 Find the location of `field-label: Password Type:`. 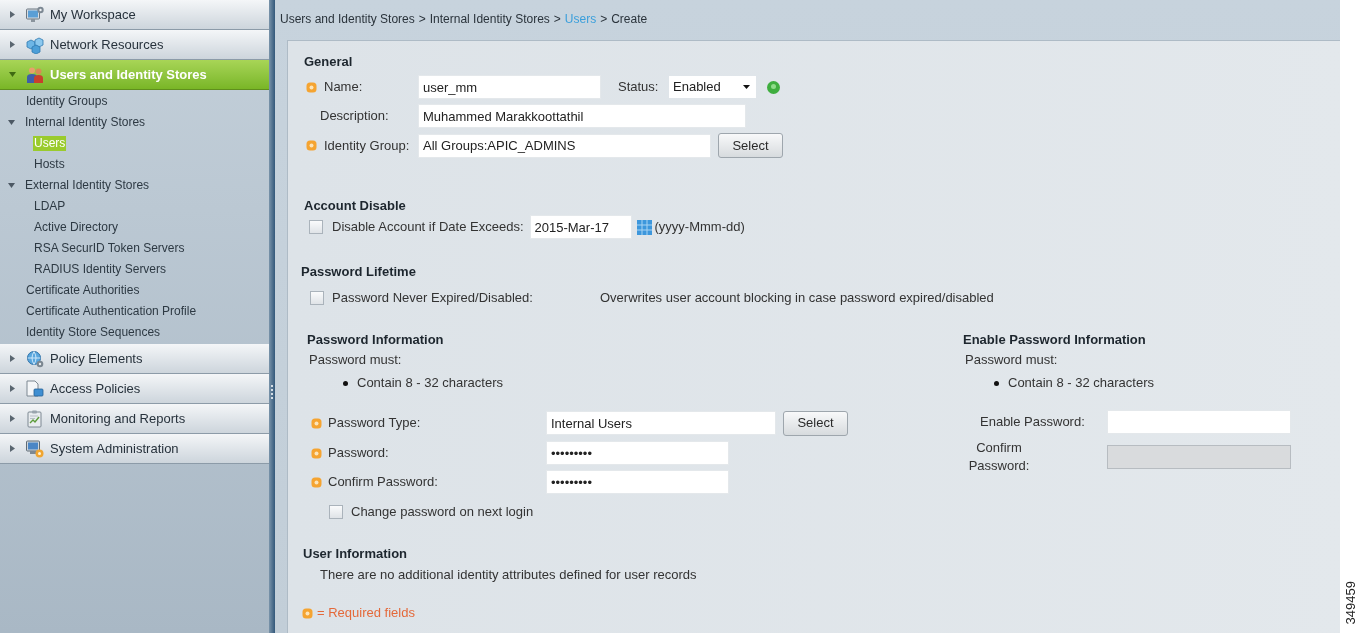

field-label: Password Type: is located at coordinates (375, 423).